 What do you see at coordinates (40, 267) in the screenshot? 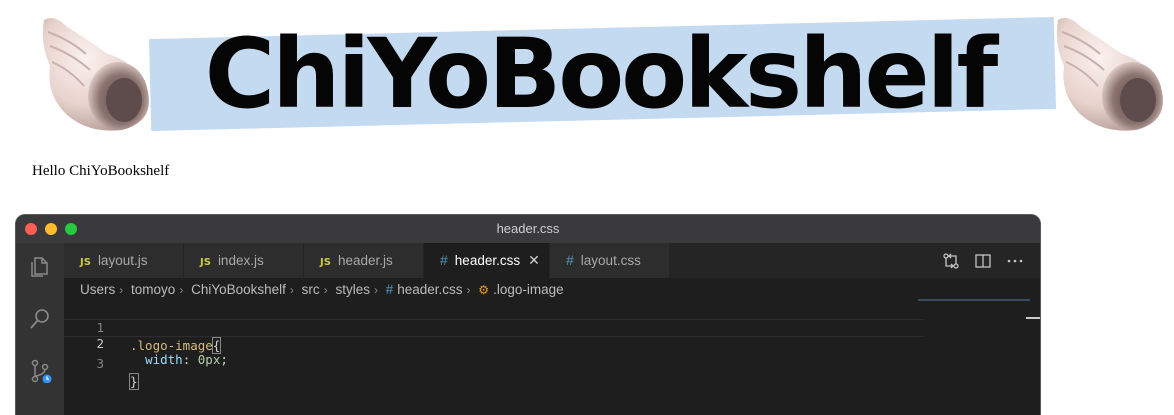
I see `files-icon` at bounding box center [40, 267].